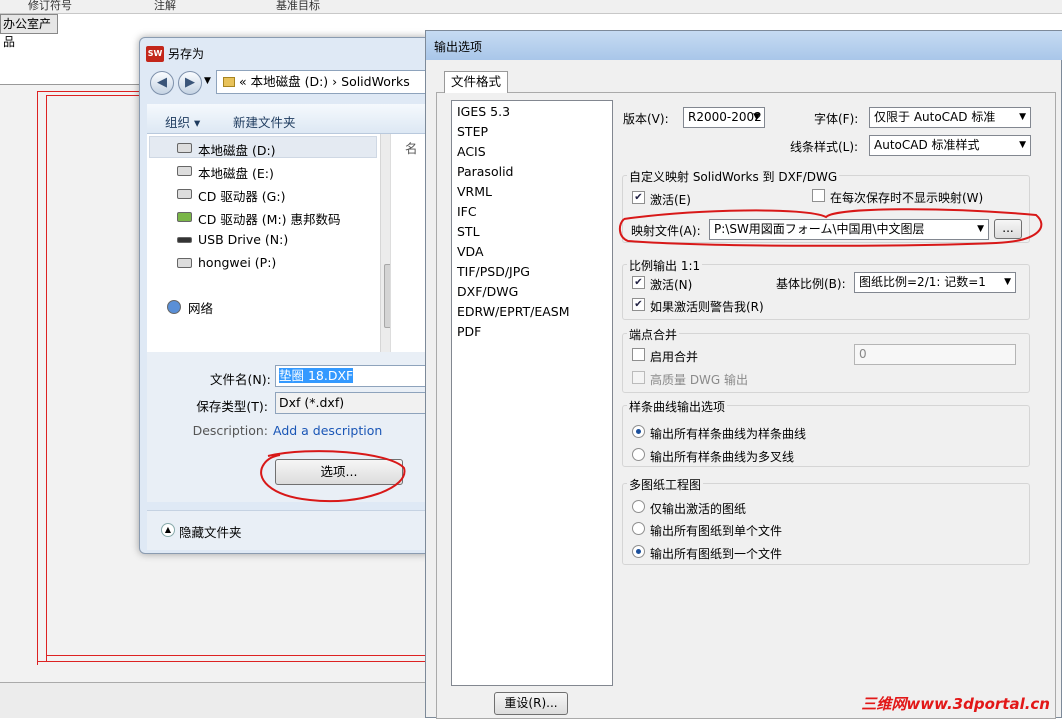 This screenshot has height=719, width=1062. I want to click on toolbar-item: 注解, so click(165, 6).